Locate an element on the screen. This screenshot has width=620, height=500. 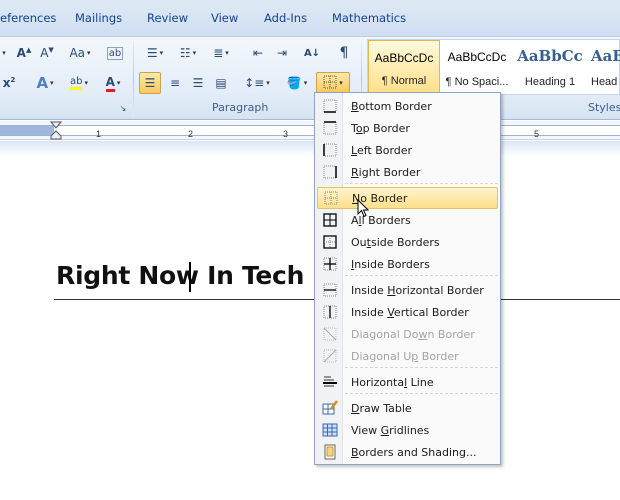
superscript-button: x2 is located at coordinates (9, 83).